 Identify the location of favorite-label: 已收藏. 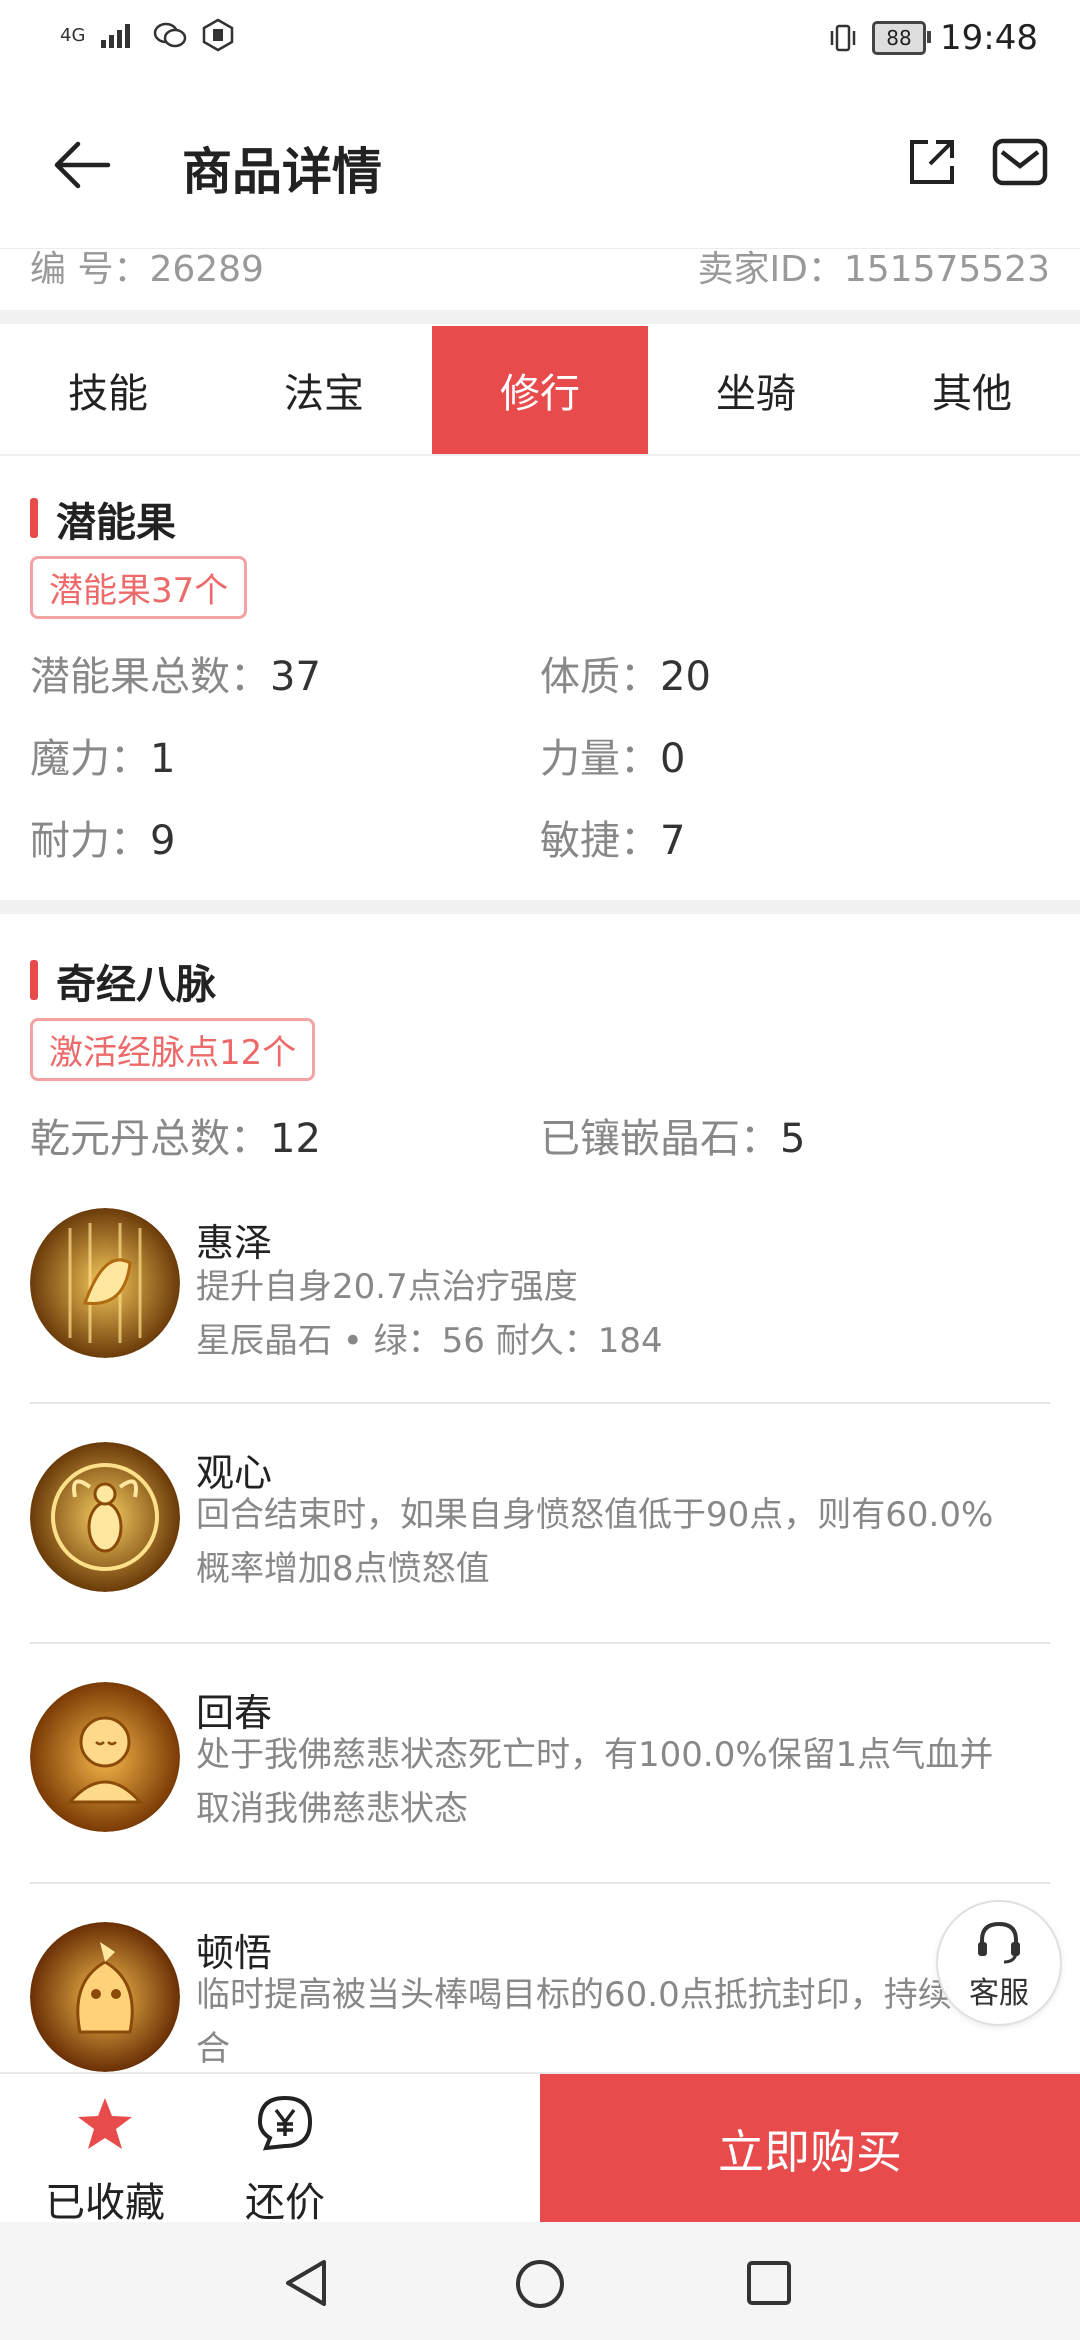
(105, 2203).